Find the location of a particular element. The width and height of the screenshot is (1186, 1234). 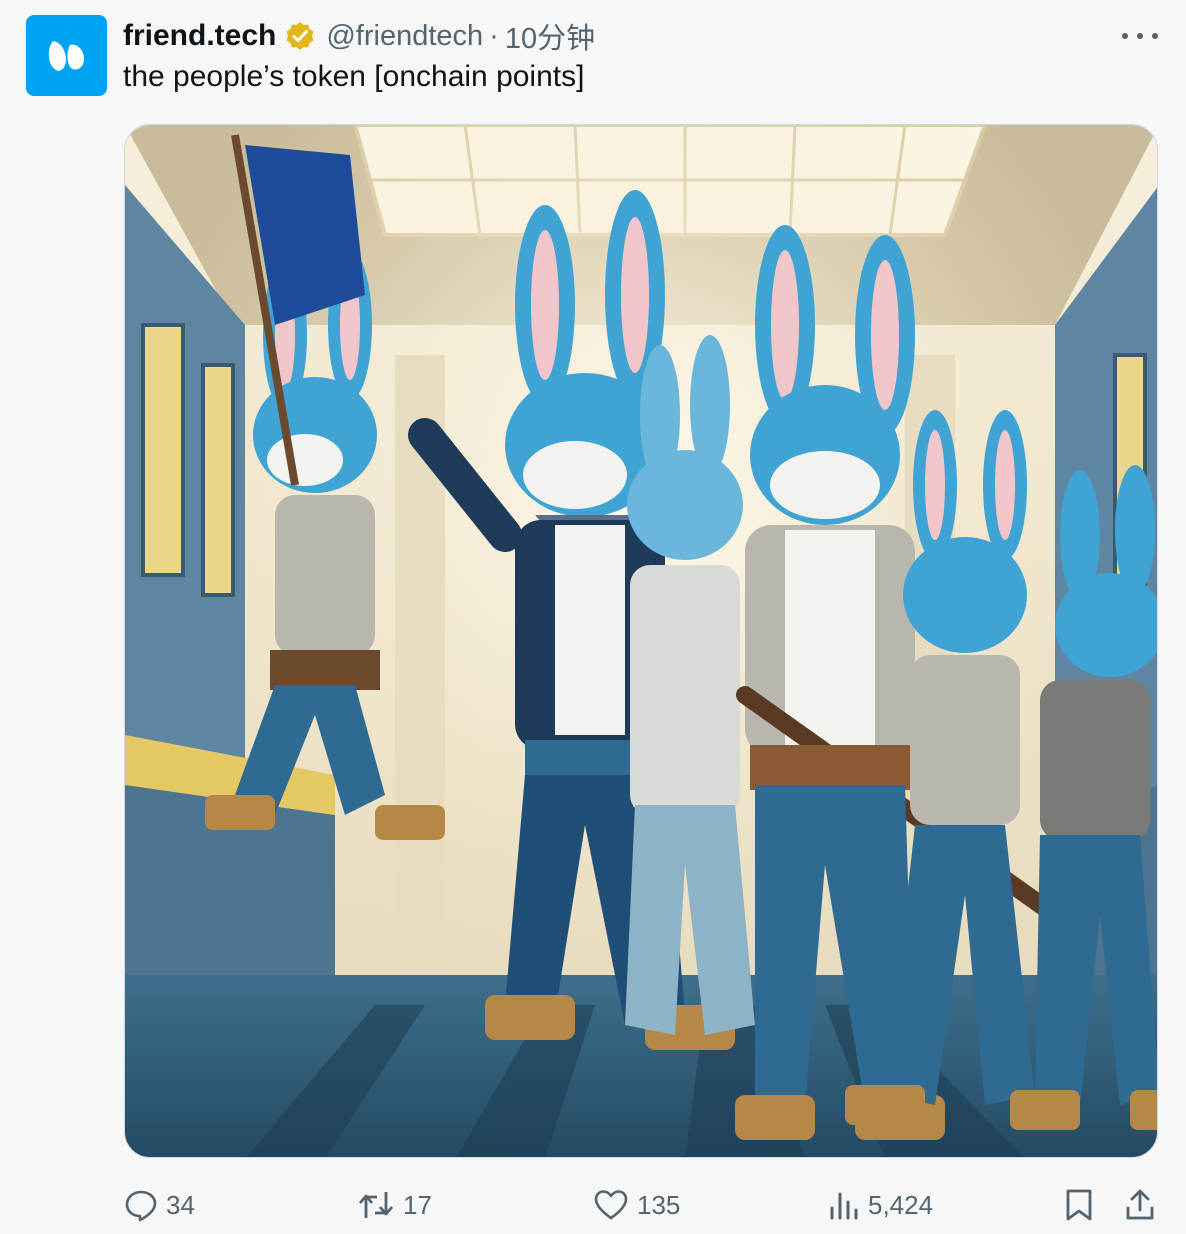

action-bar: 34 17 135 5,424 is located at coordinates (593, 1205).